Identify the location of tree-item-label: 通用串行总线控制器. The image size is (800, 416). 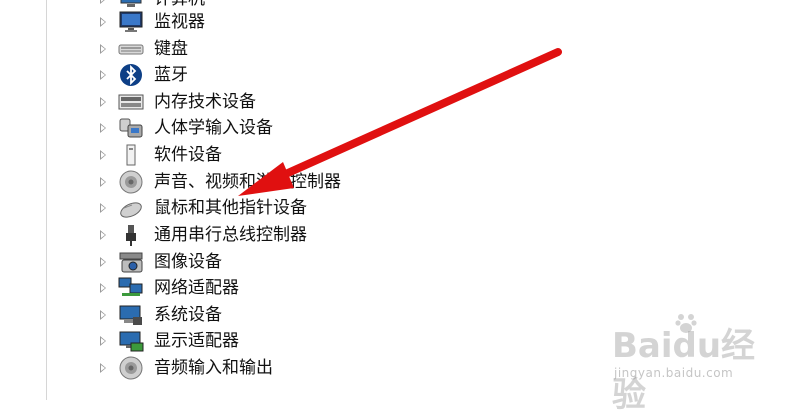
(230, 235).